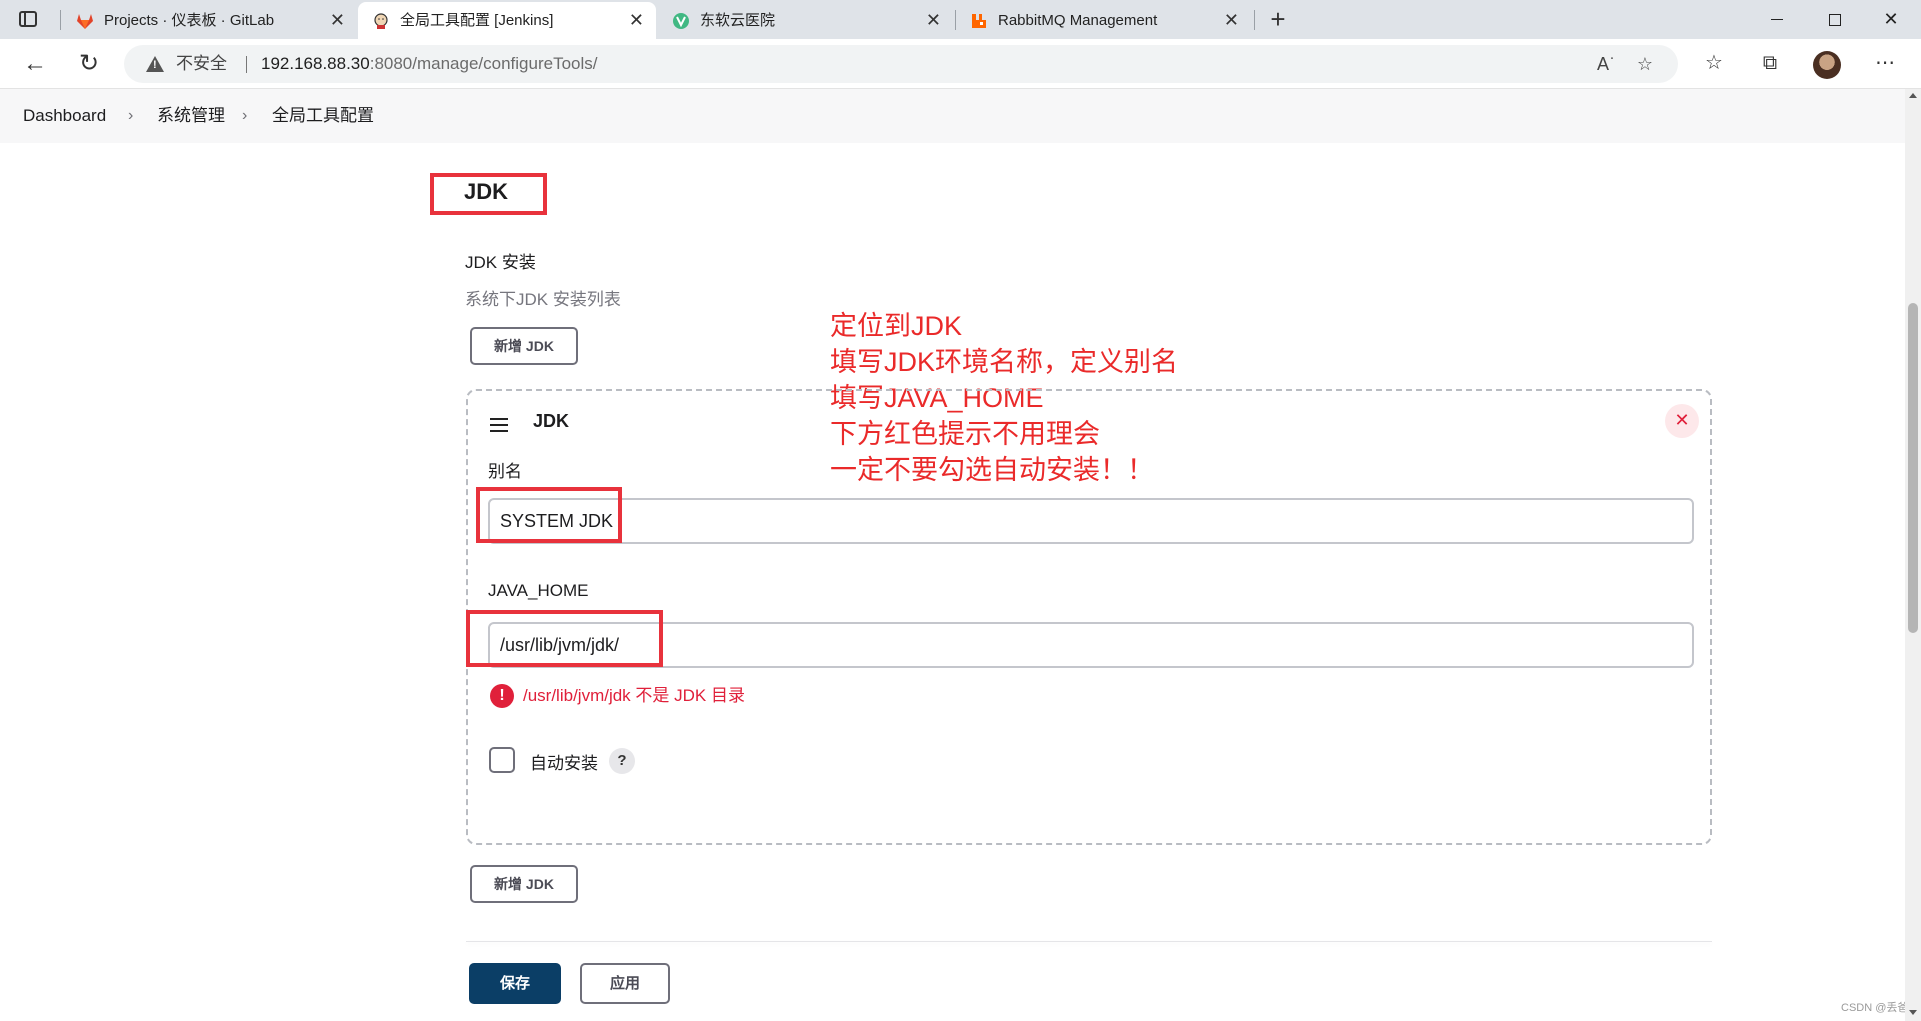 This screenshot has height=1021, width=1921. Describe the element at coordinates (381, 21) in the screenshot. I see `jenkins-icon` at that location.